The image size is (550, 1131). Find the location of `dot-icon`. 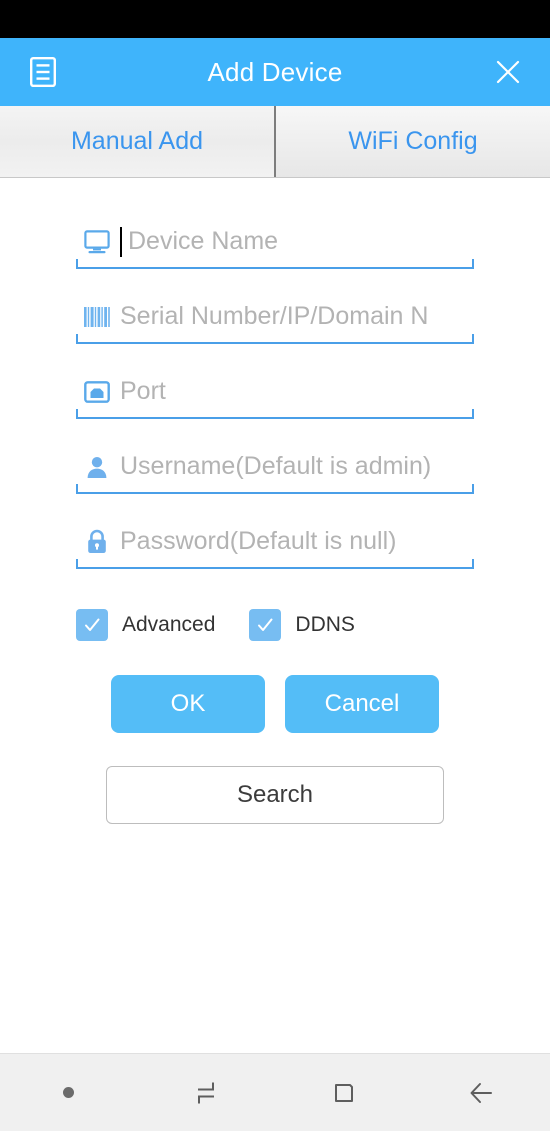

dot-icon is located at coordinates (69, 1092).